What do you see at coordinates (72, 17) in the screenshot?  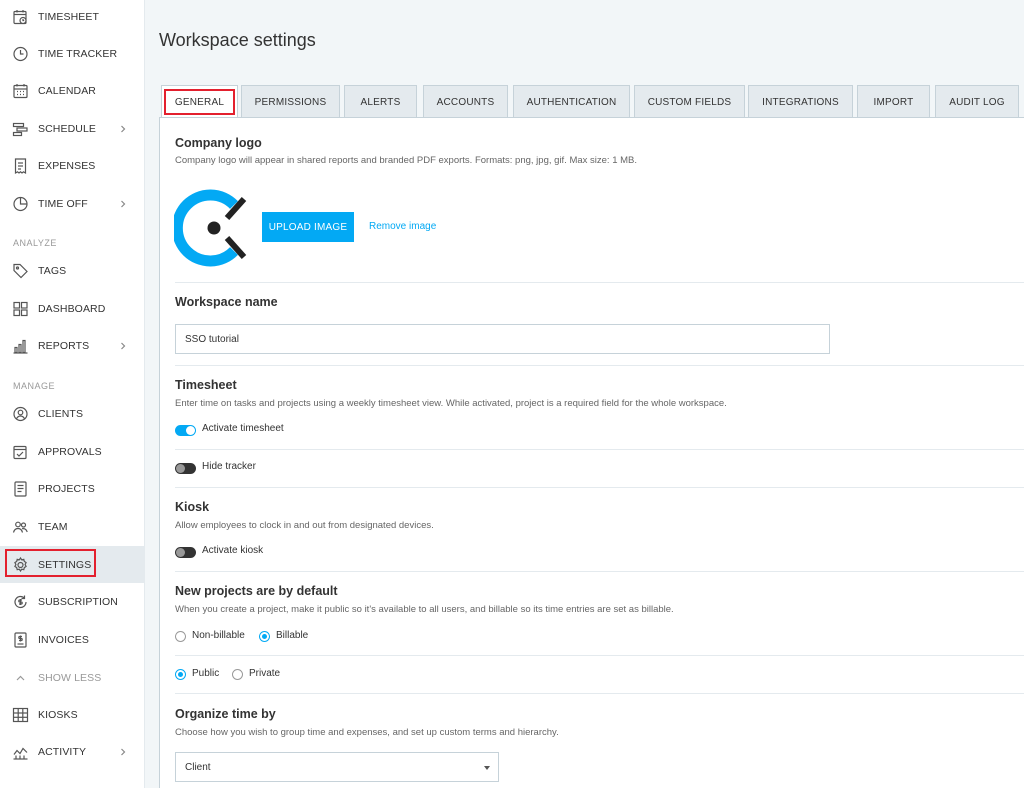 I see `sidebar-item-timesheet: TIMESHEET` at bounding box center [72, 17].